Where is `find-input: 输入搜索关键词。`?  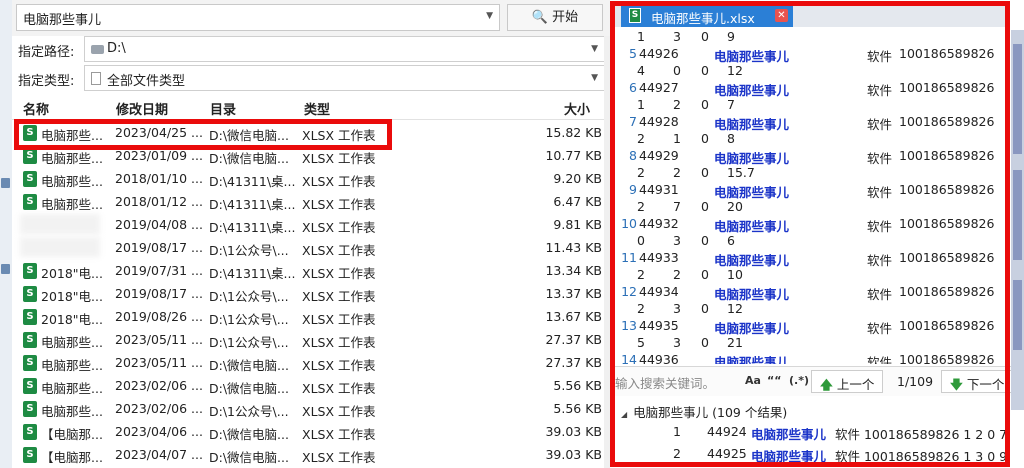
find-input: 输入搜索关键词。 is located at coordinates (674, 382).